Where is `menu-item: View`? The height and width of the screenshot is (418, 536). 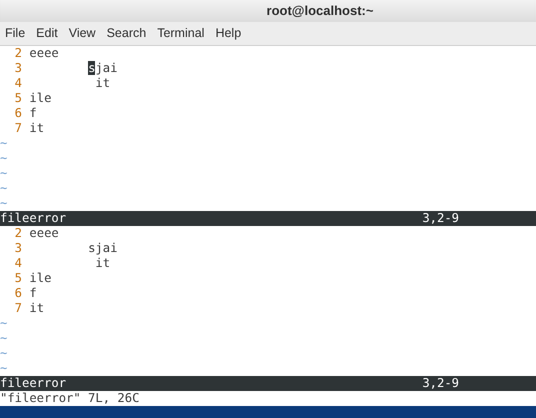
menu-item: View is located at coordinates (82, 33).